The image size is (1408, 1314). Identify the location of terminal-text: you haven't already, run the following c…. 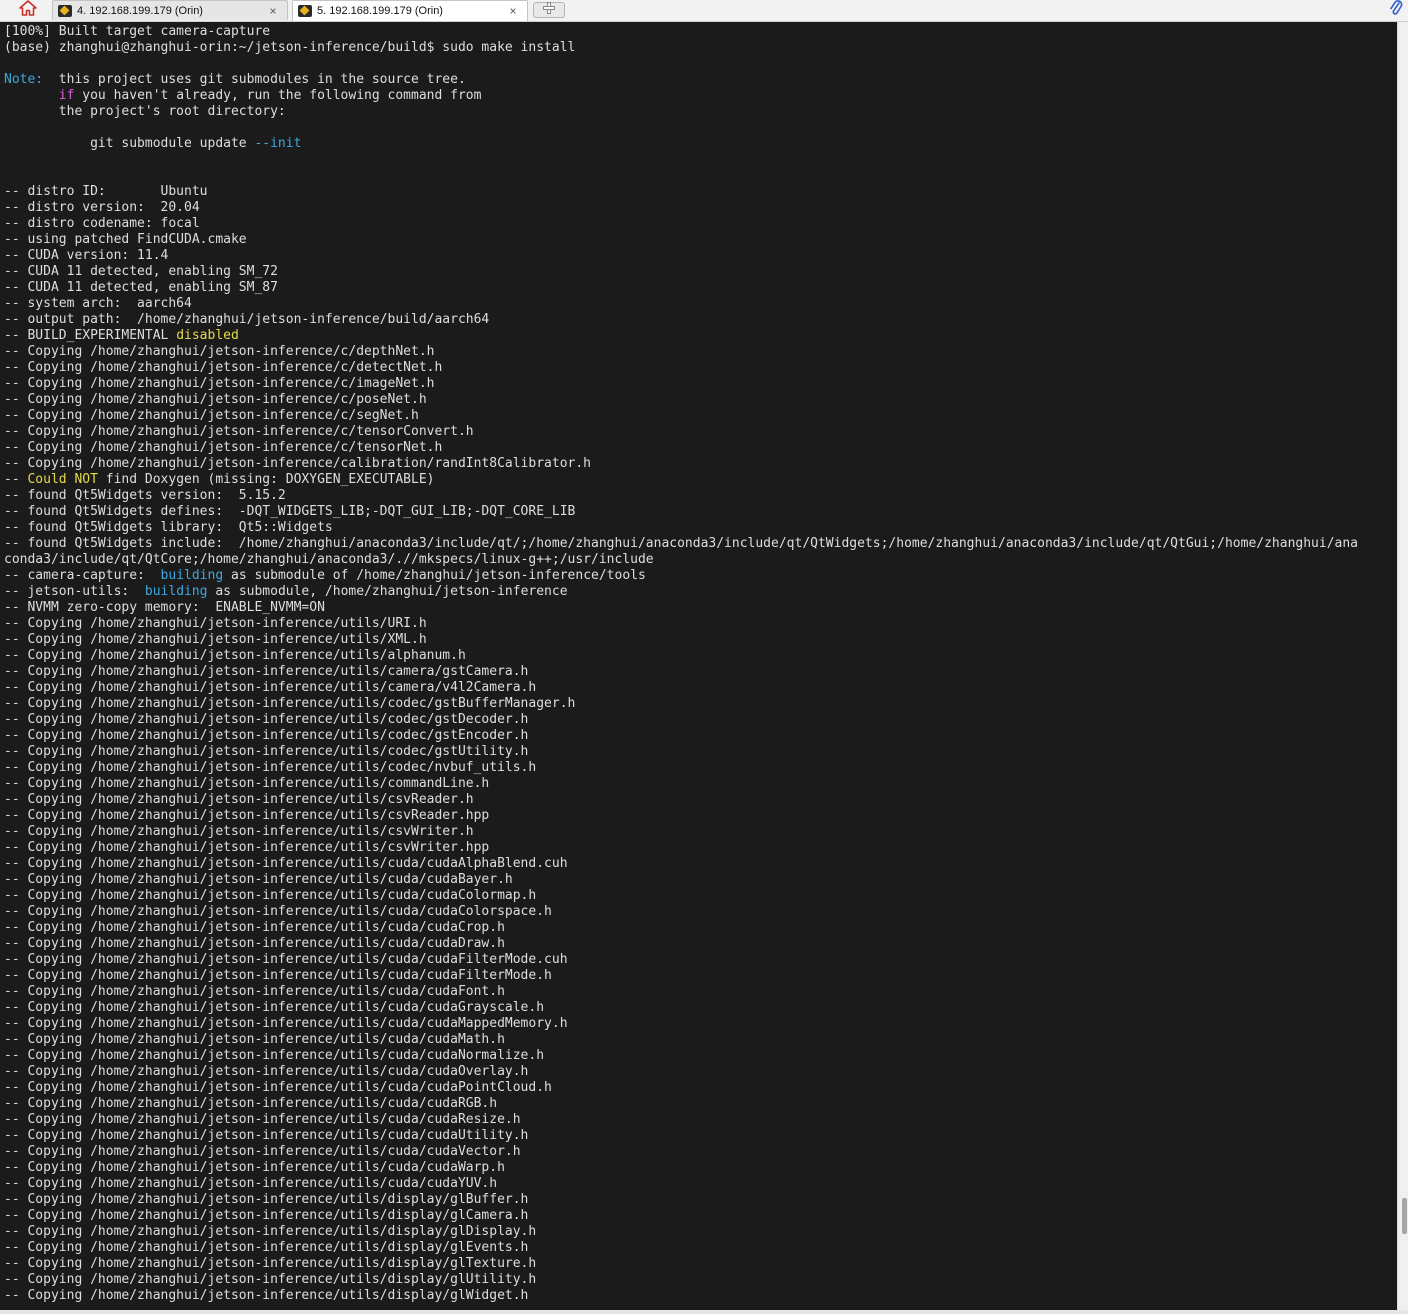
(278, 95).